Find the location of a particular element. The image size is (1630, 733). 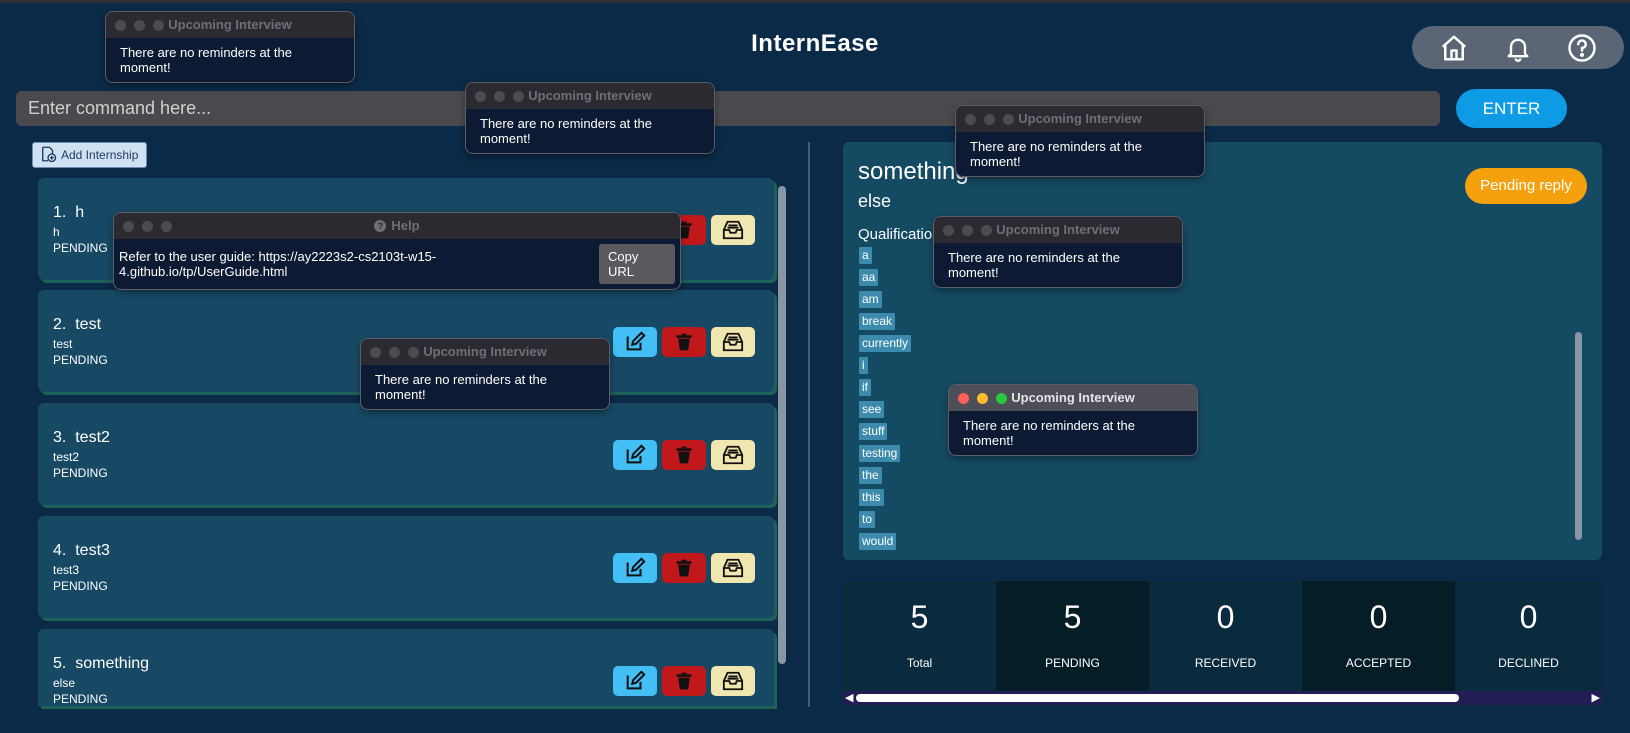

internship-card: 3. test2 test2 PENDING is located at coordinates (406, 454).